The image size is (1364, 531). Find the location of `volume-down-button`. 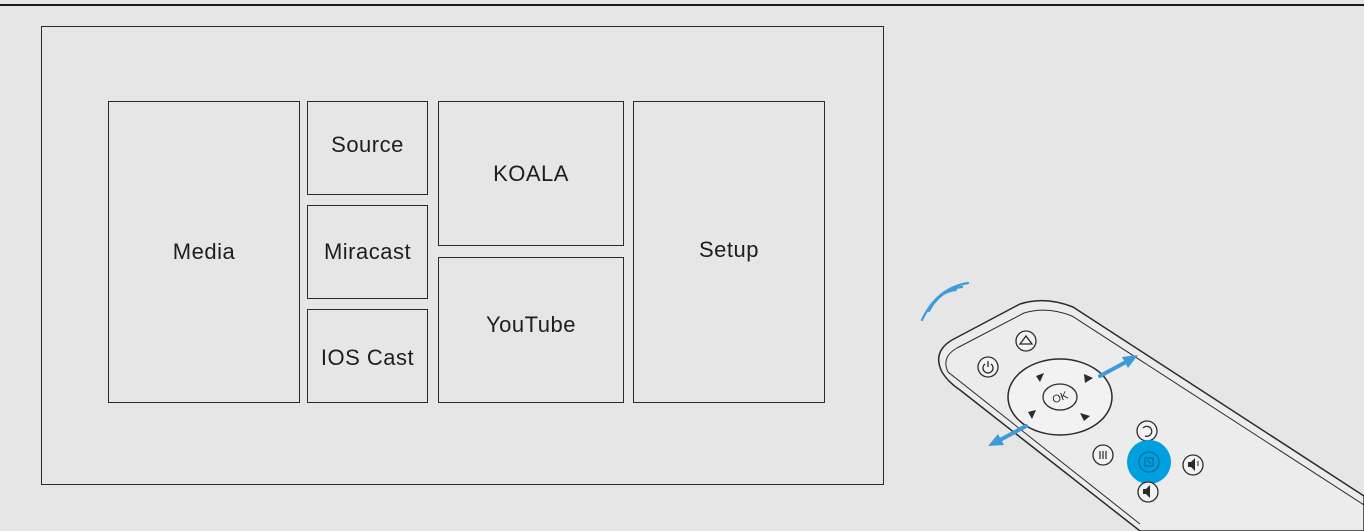

volume-down-button is located at coordinates (1148, 492).